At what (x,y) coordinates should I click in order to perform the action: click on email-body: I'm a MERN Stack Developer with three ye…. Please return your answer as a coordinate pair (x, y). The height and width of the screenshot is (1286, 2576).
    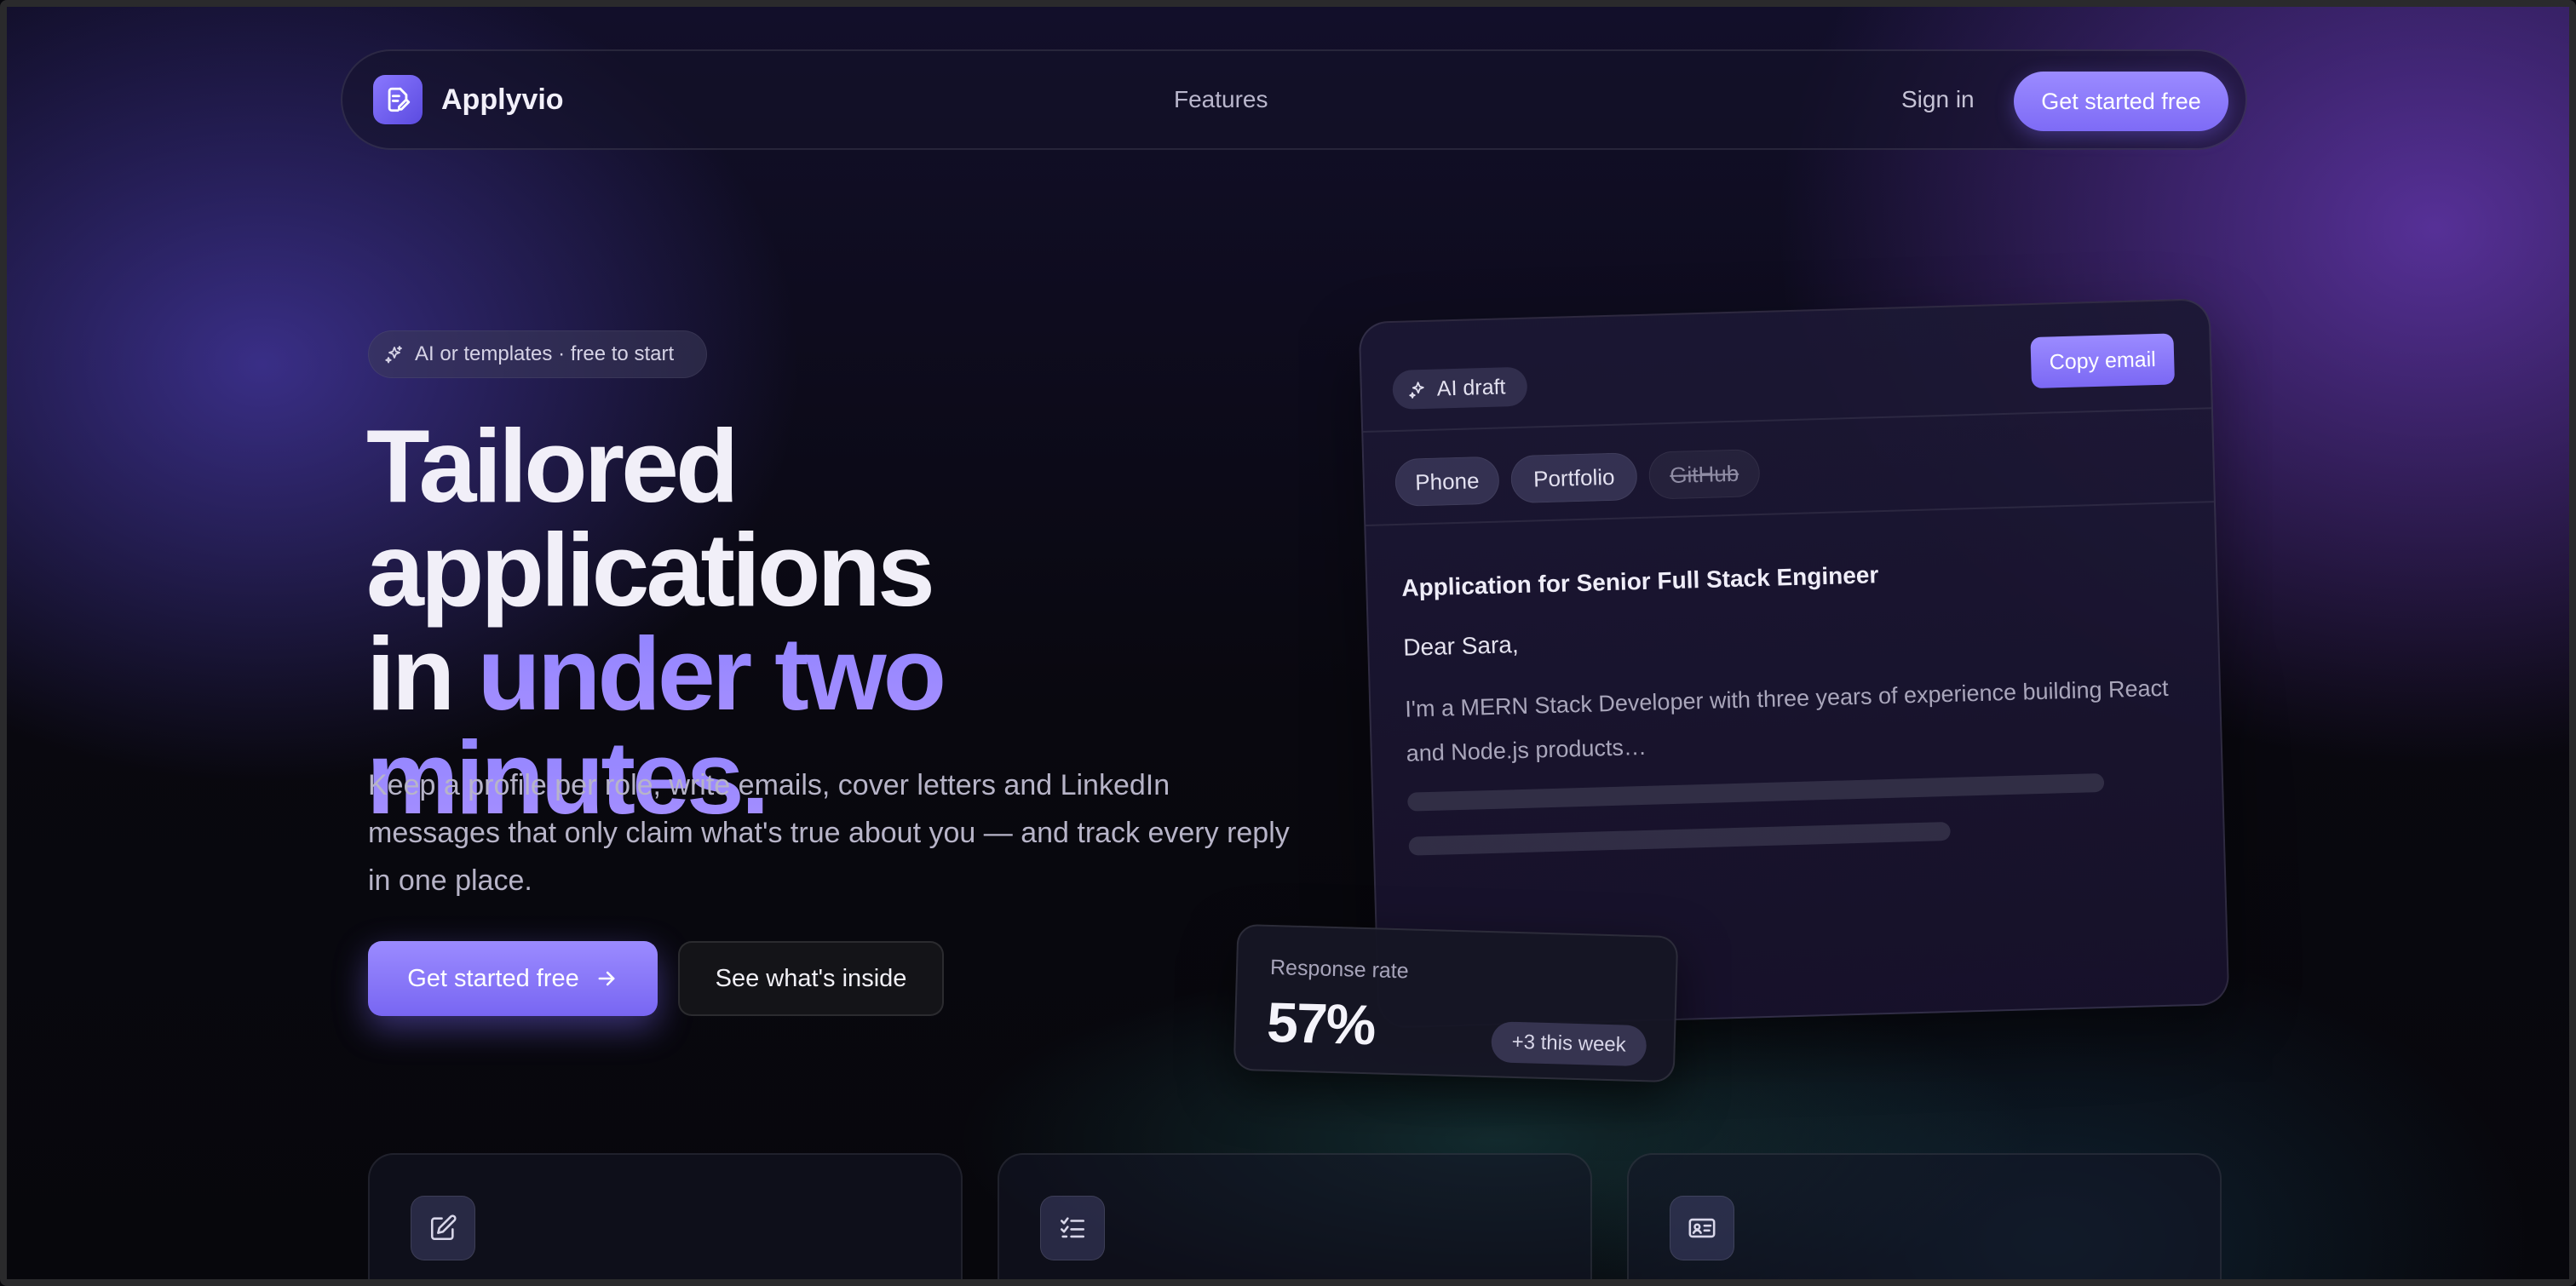
    Looking at the image, I should click on (1787, 721).